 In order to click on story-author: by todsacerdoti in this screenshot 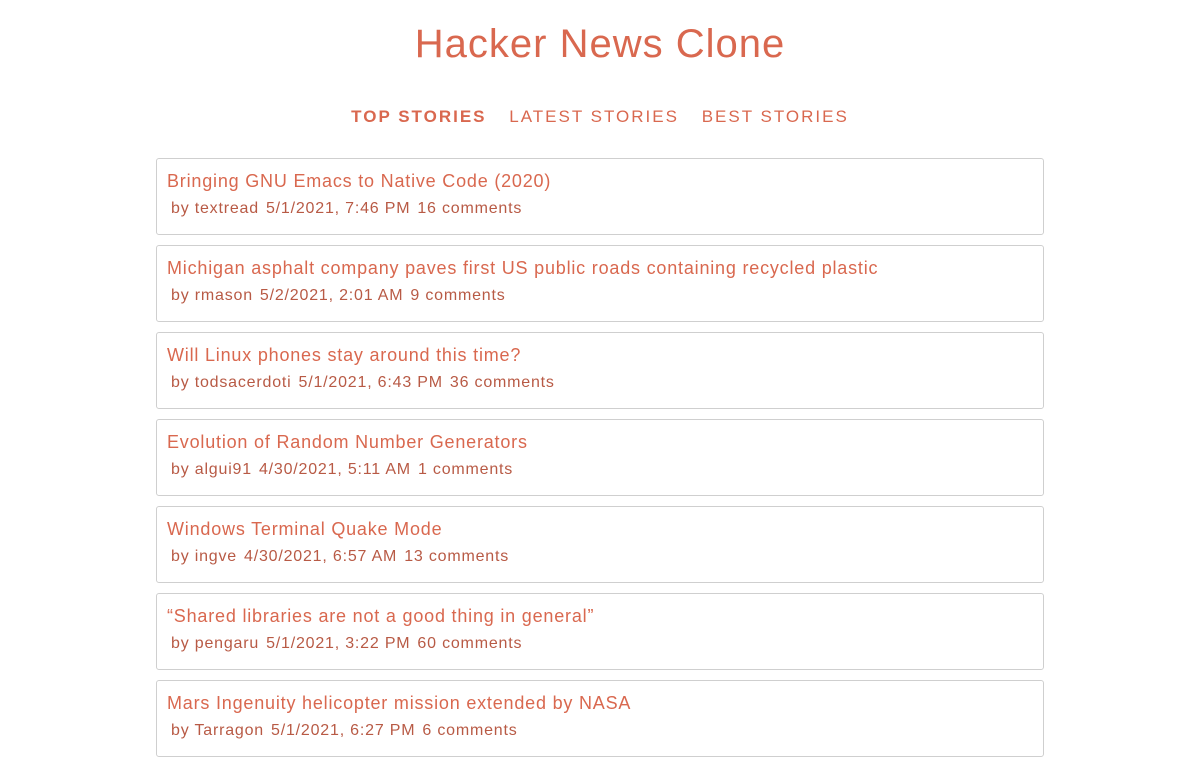, I will do `click(231, 382)`.